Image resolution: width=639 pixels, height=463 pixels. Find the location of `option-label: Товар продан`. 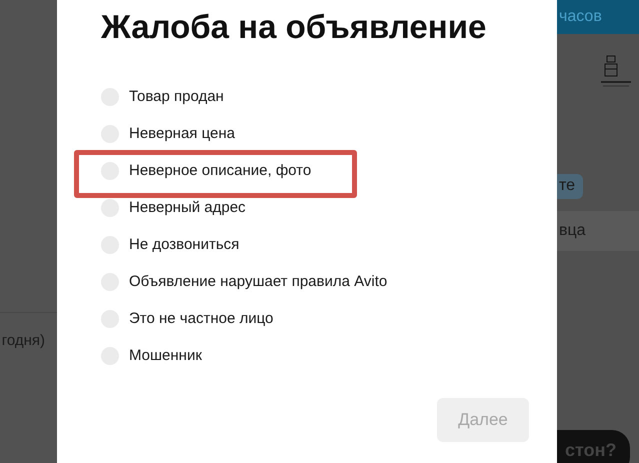

option-label: Товар продан is located at coordinates (176, 96).